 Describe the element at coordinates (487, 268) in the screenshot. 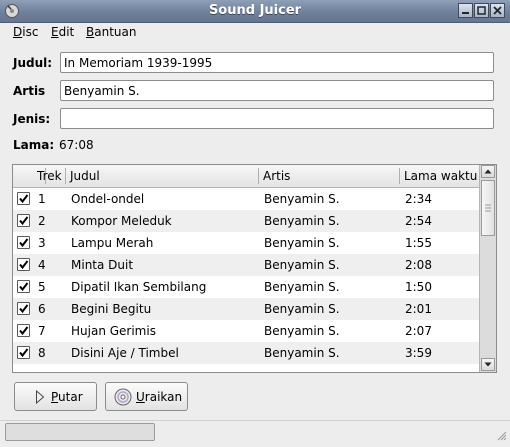

I see `vertical-scrollbar` at that location.